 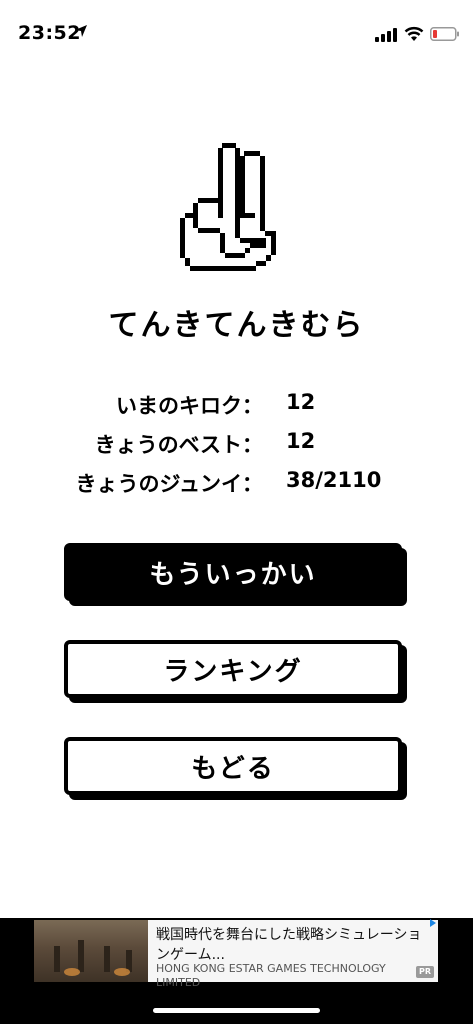 What do you see at coordinates (334, 480) in the screenshot?
I see `stat-value: 38/2110` at bounding box center [334, 480].